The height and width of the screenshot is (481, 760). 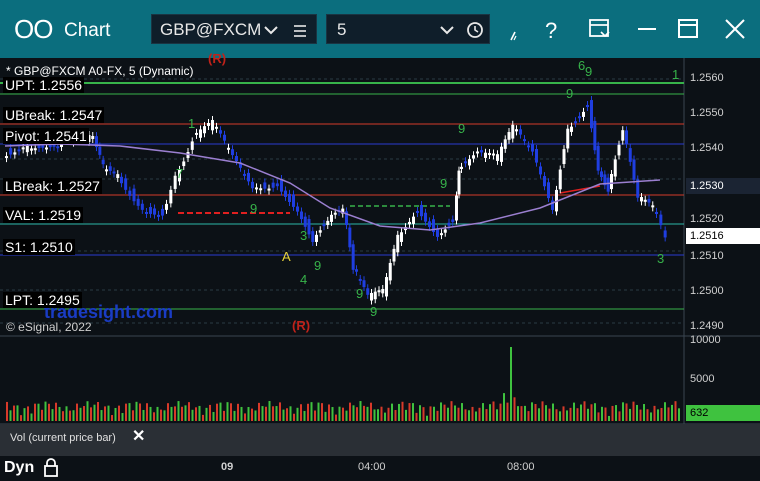 I want to click on time-axis: Dyn 09 04:00 08:00, so click(x=380, y=468).